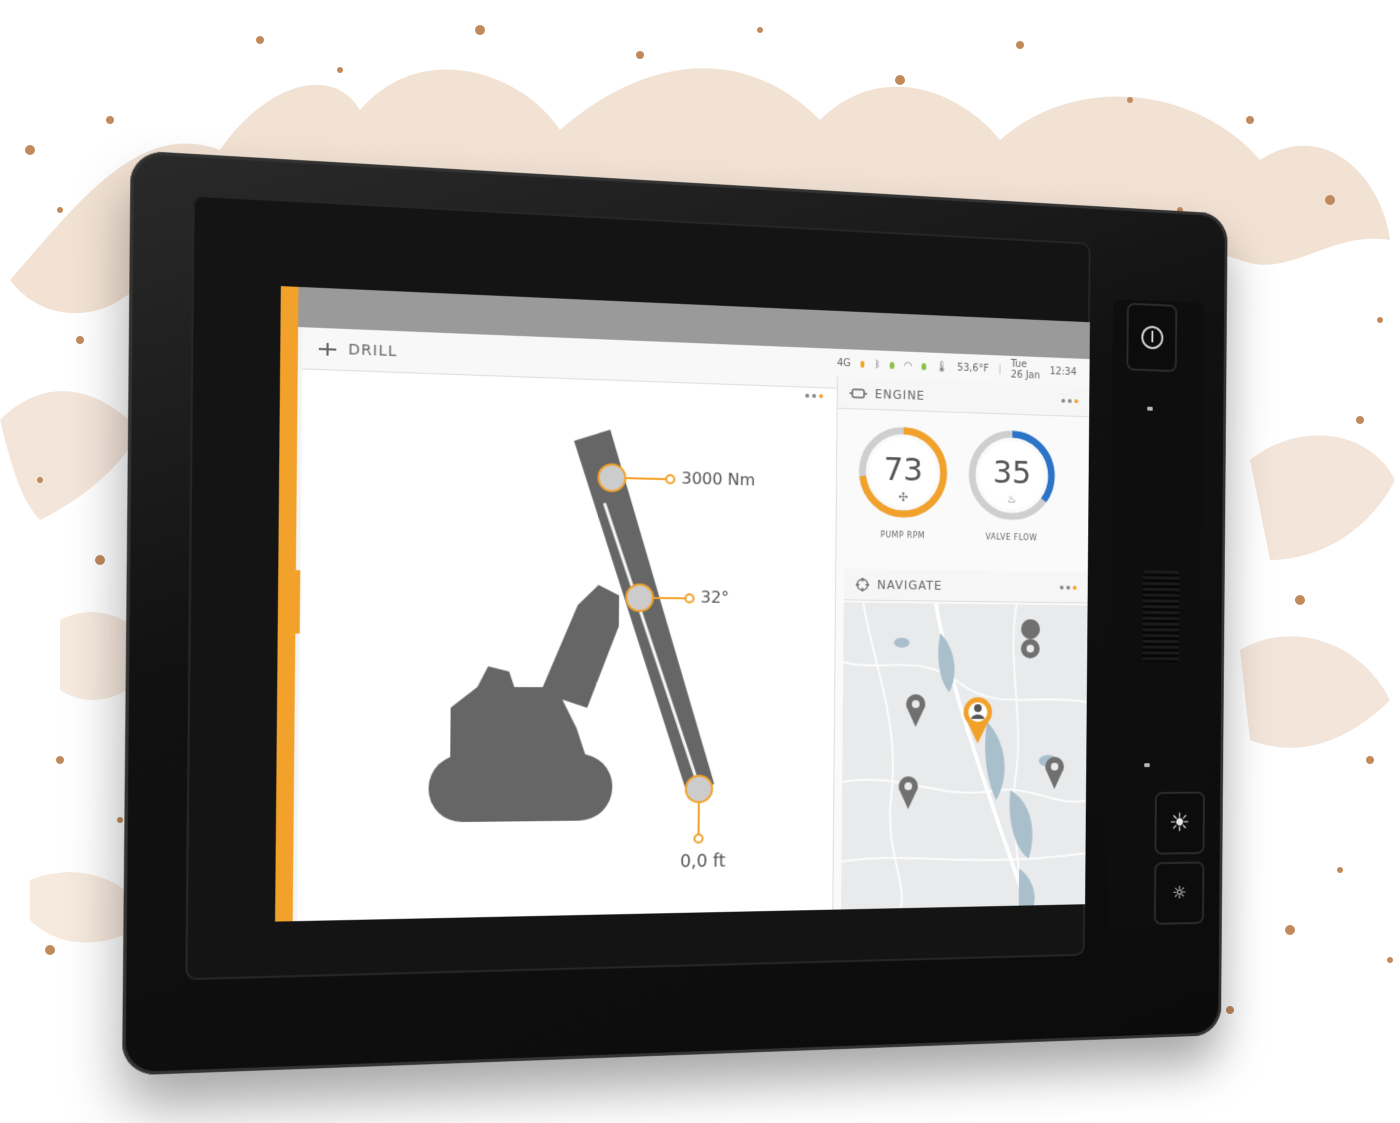 Image resolution: width=1400 pixels, height=1123 pixels. I want to click on brightness-up-button: ☀, so click(1179, 823).